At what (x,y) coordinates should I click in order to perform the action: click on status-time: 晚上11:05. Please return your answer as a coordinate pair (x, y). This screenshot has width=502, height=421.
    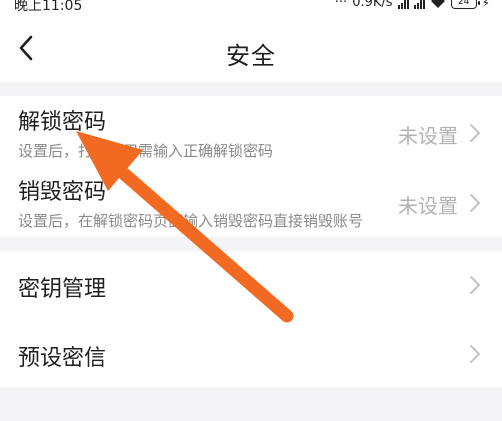
    Looking at the image, I should click on (48, 7).